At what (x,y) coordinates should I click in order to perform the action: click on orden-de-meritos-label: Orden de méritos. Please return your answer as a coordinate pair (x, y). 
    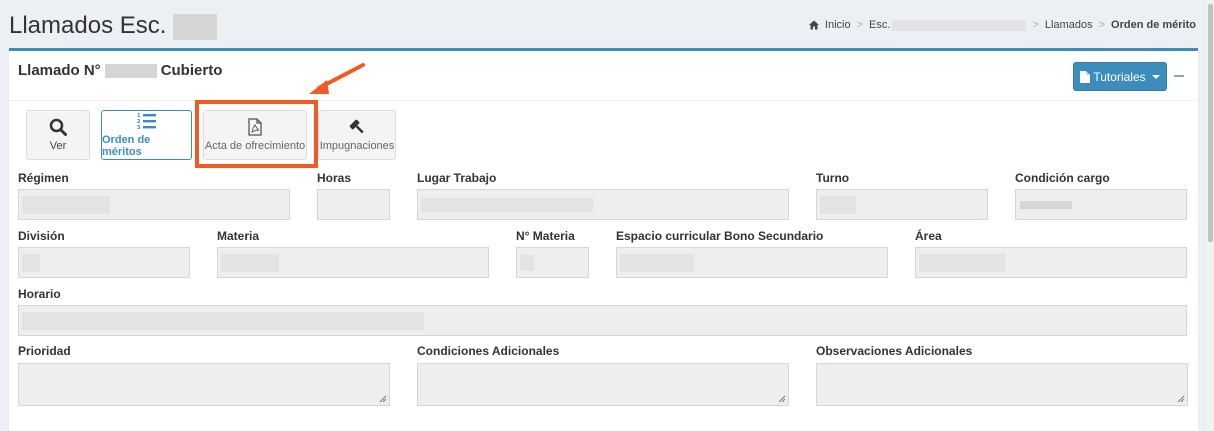
    Looking at the image, I should click on (126, 146).